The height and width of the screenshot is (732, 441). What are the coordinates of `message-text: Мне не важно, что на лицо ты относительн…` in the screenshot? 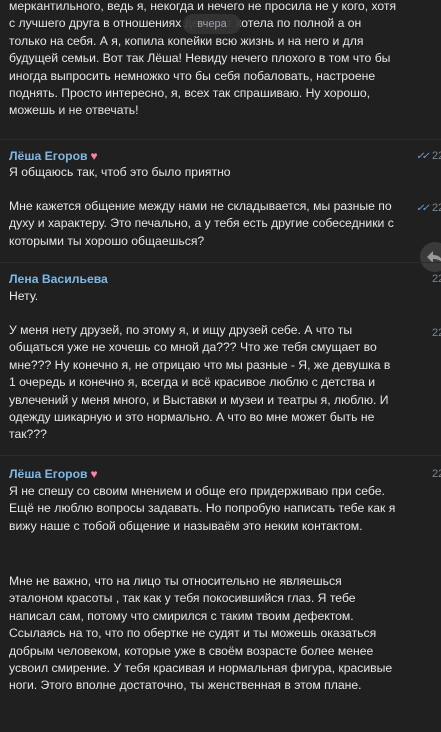 It's located at (202, 633).